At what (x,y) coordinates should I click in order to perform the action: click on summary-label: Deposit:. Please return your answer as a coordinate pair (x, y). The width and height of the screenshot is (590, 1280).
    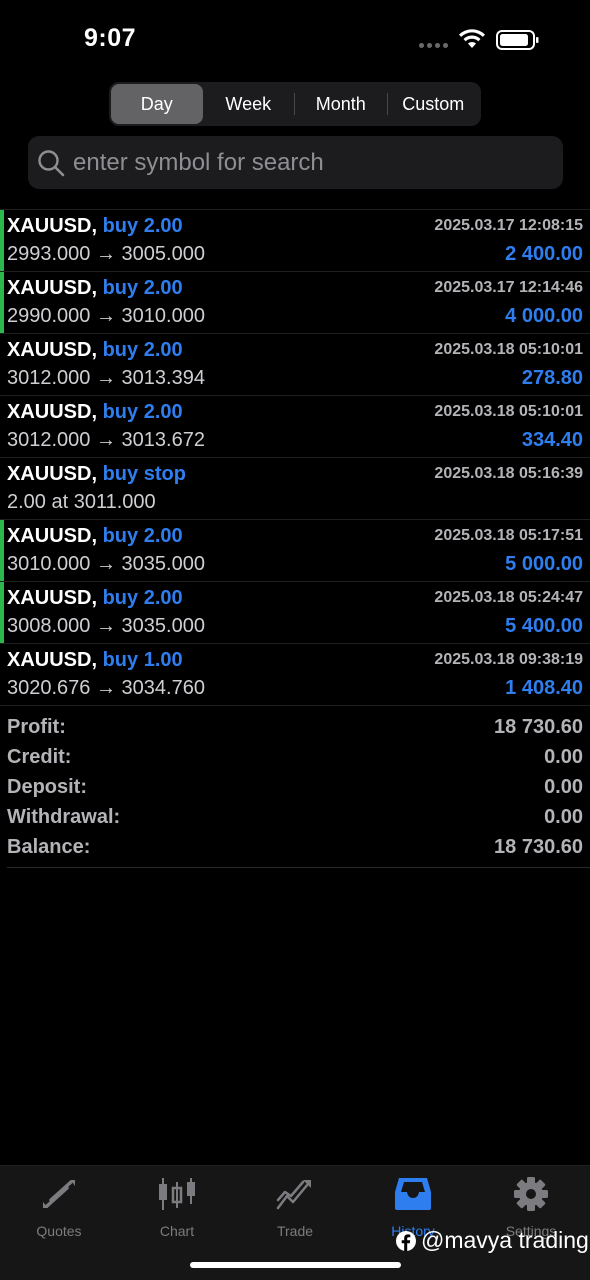
    Looking at the image, I should click on (47, 786).